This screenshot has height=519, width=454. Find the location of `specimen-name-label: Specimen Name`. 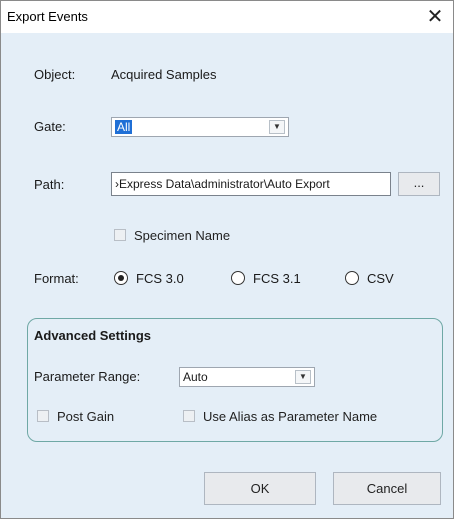

specimen-name-label: Specimen Name is located at coordinates (182, 235).